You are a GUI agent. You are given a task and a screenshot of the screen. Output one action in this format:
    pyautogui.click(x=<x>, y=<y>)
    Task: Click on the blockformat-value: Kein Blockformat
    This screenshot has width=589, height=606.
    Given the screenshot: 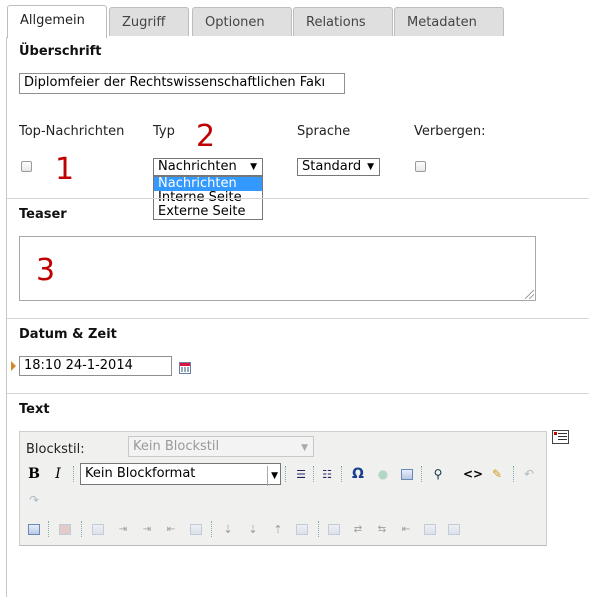 What is the action you would take?
    pyautogui.click(x=140, y=473)
    